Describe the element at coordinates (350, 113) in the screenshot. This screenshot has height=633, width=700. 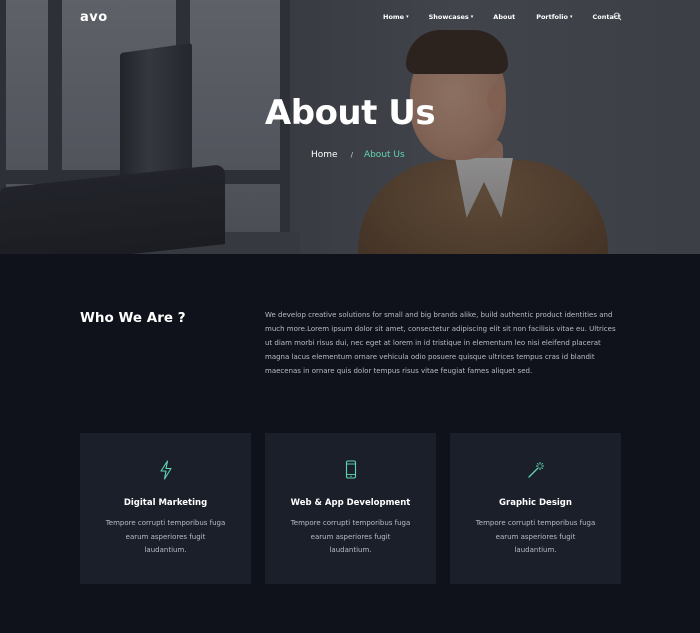
I see `page-title: About Us` at that location.